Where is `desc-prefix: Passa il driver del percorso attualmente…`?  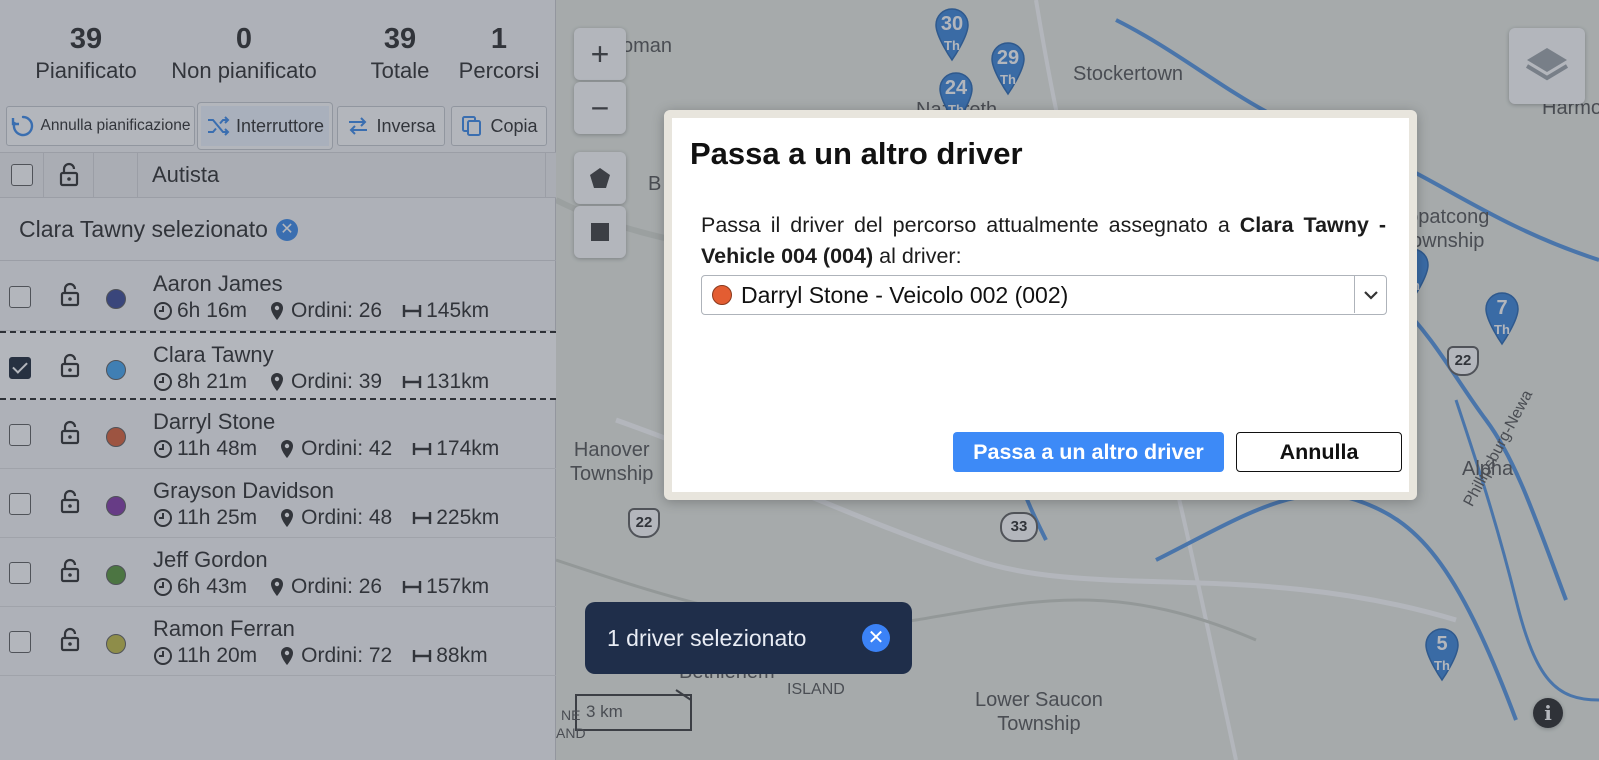 desc-prefix: Passa il driver del percorso attualmente… is located at coordinates (965, 225).